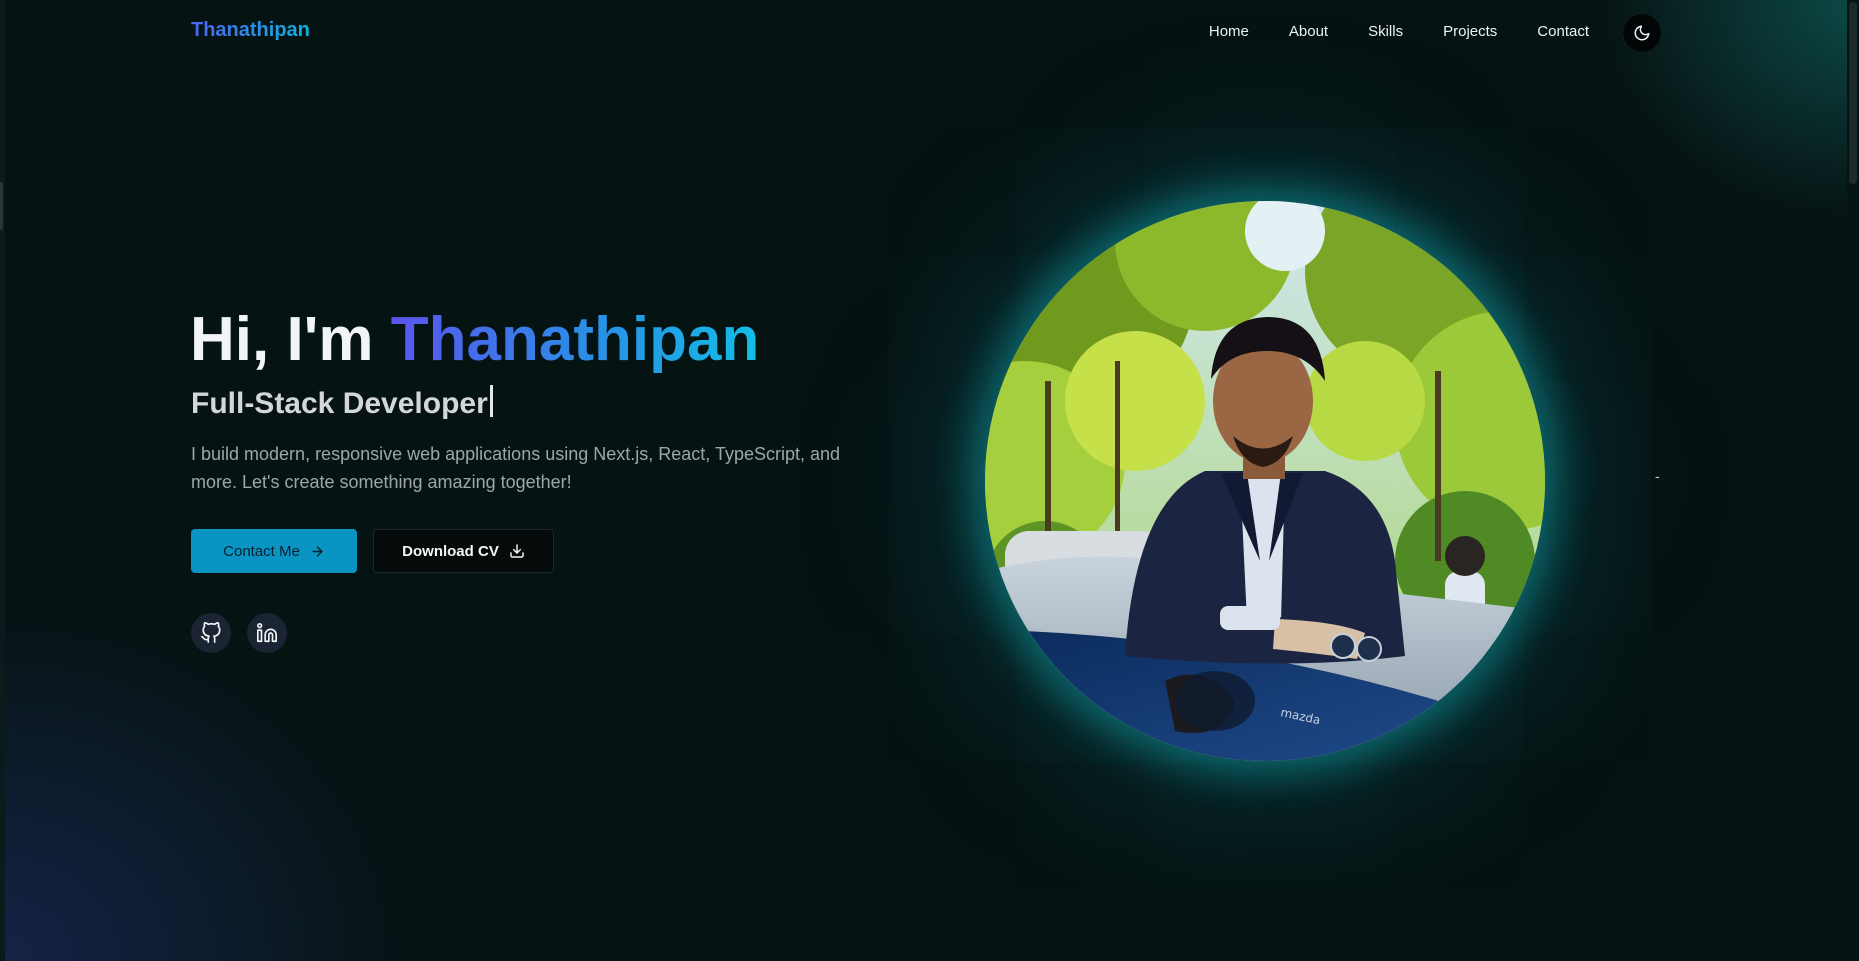  I want to click on typing-cursor, so click(491, 401).